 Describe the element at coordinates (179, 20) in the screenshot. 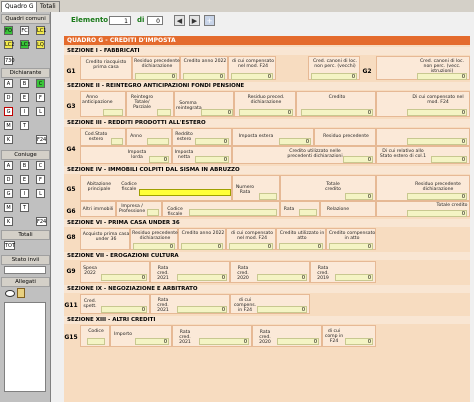

I see `prev-icon: ◀` at that location.